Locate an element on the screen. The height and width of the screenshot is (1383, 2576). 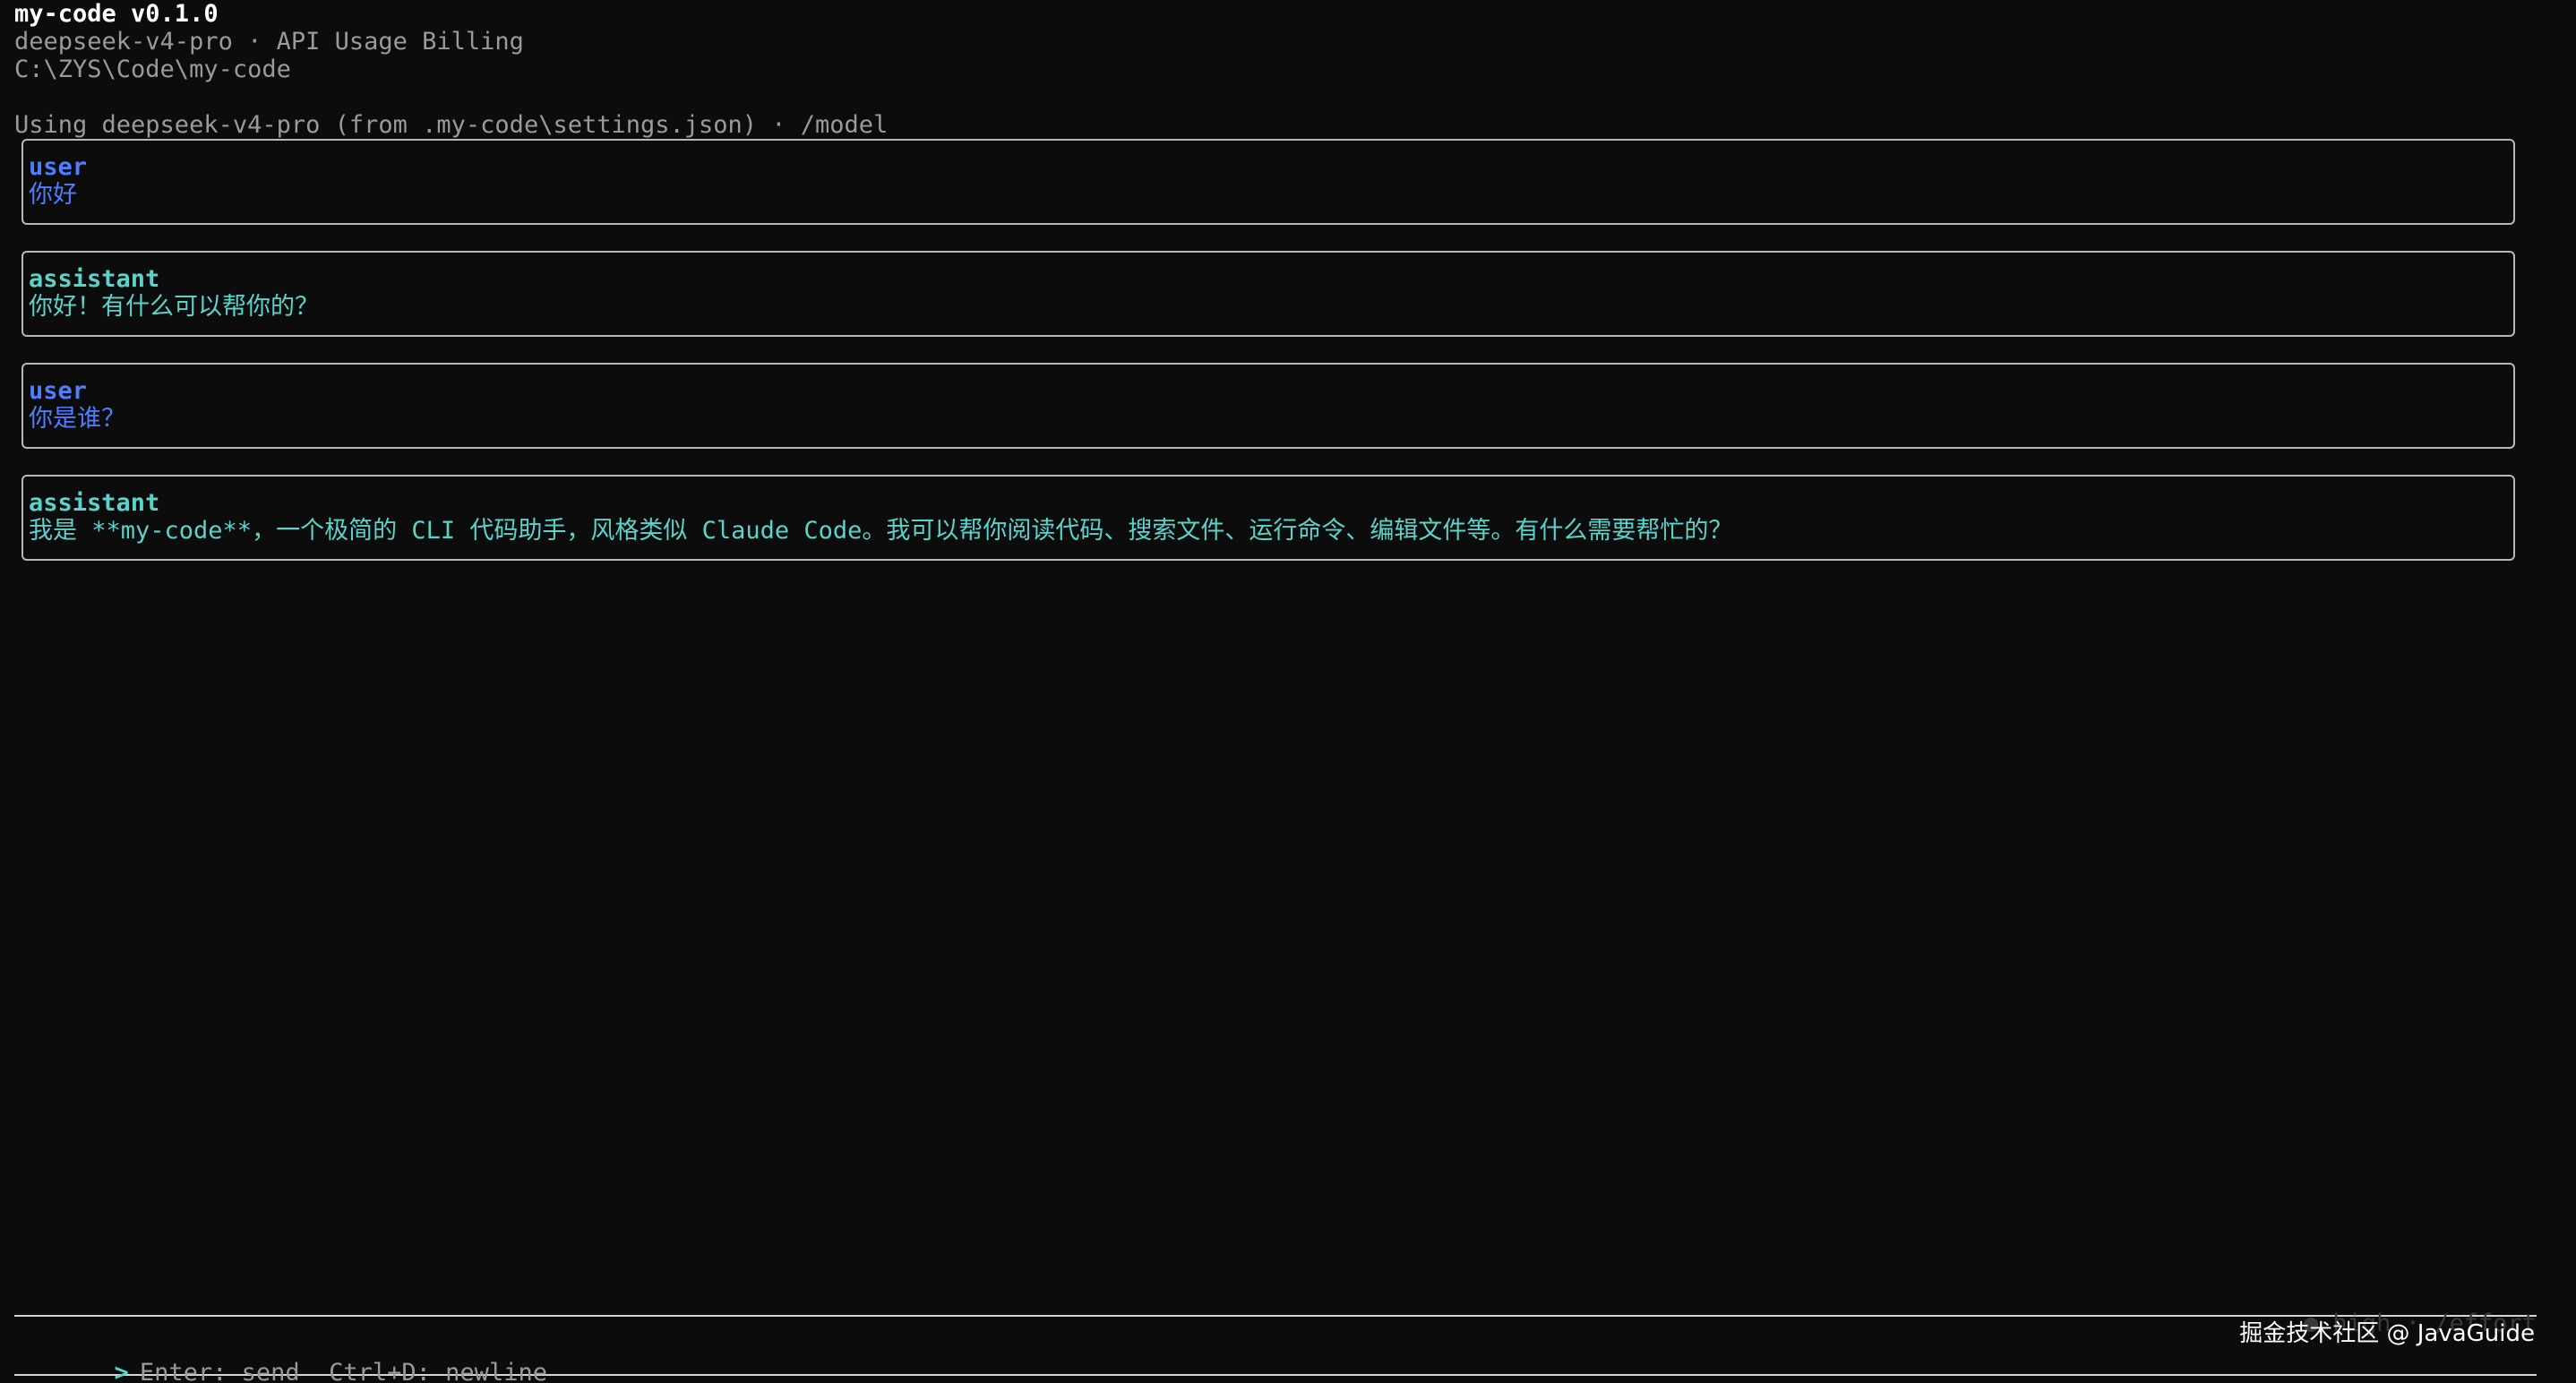
prompt-caret-icon: > is located at coordinates (121, 1371).